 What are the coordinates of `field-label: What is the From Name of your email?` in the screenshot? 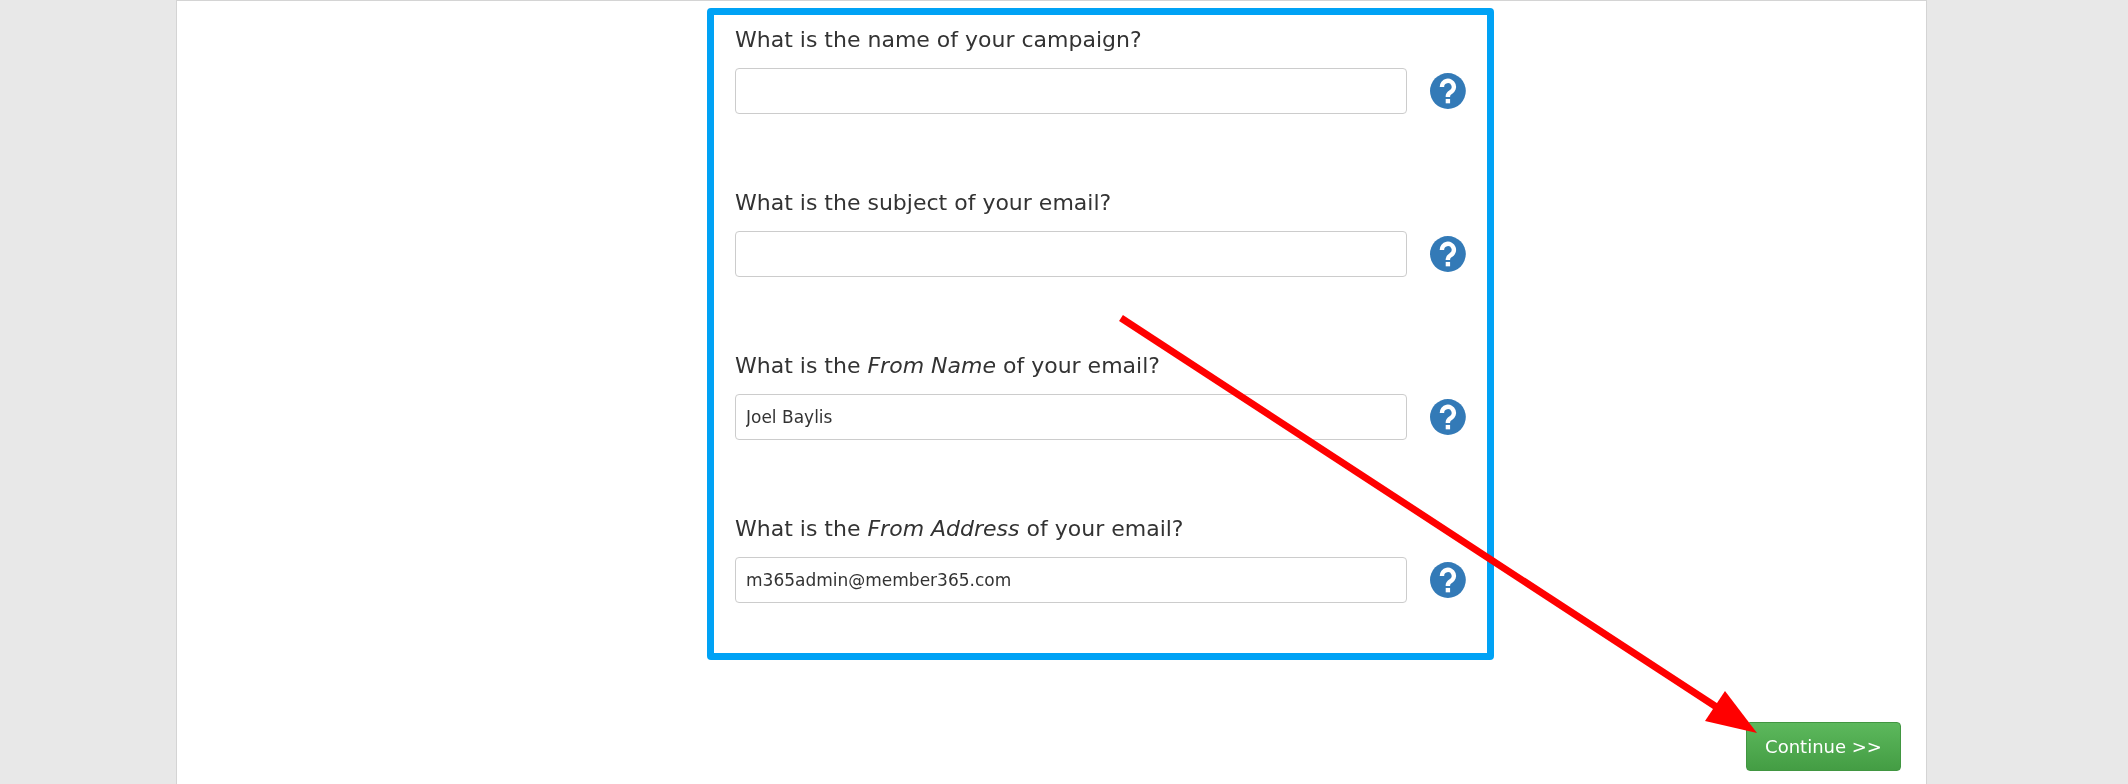 It's located at (948, 366).